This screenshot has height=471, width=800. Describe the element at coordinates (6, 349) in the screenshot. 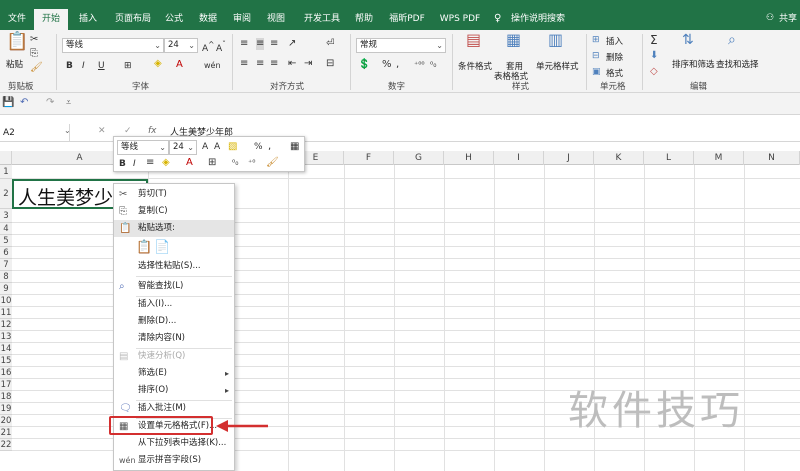

I see `row-header: 14` at that location.